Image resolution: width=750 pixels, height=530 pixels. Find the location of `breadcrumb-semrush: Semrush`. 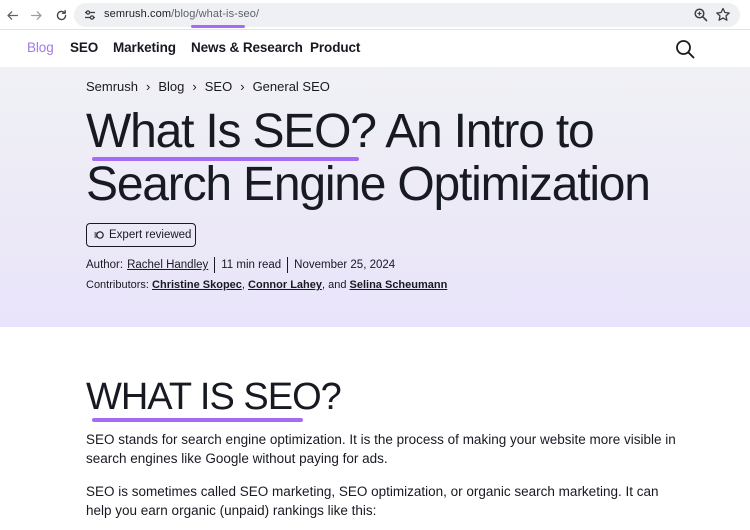

breadcrumb-semrush: Semrush is located at coordinates (112, 86).